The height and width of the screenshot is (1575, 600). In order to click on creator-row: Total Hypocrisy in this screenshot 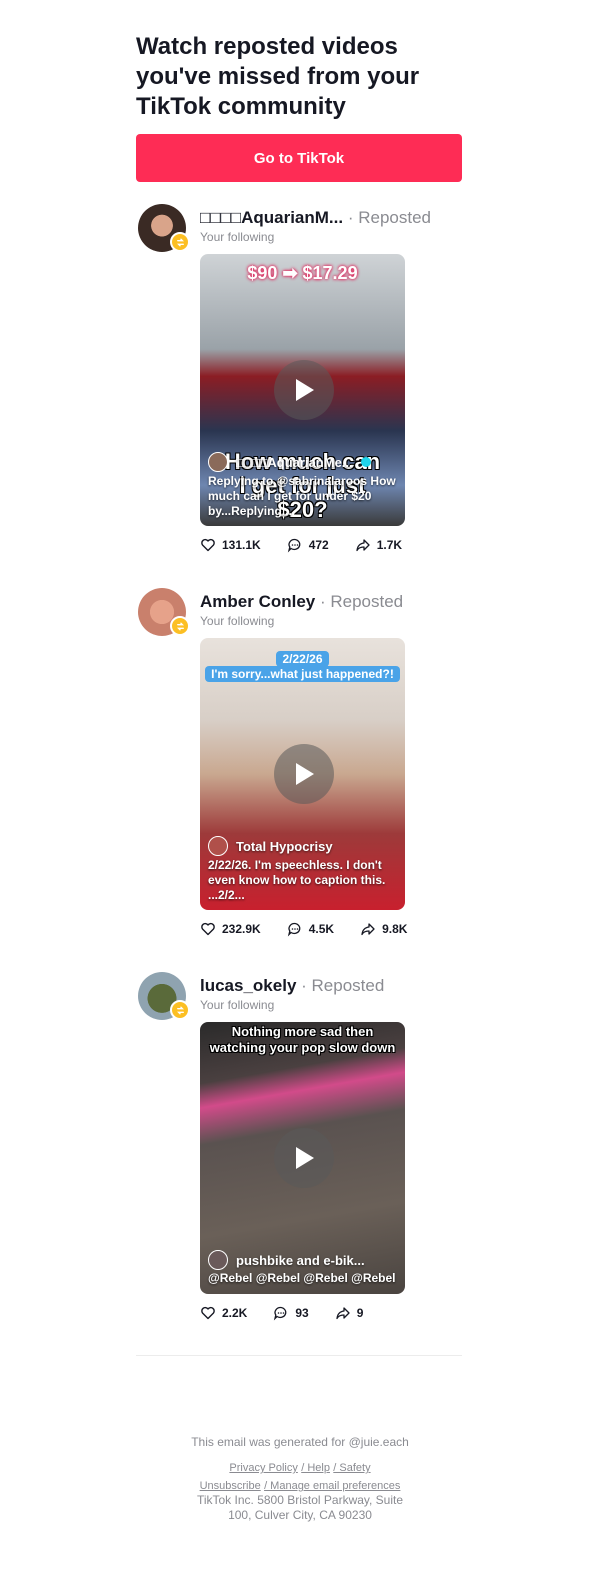, I will do `click(270, 846)`.